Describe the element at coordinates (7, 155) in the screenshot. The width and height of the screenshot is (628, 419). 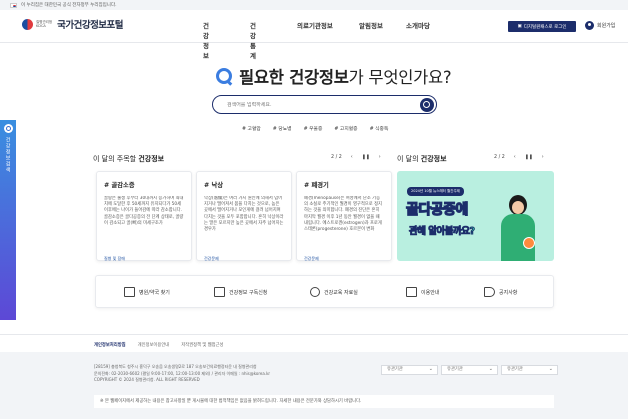
I see `side-tab-label: 건강정보검색` at that location.